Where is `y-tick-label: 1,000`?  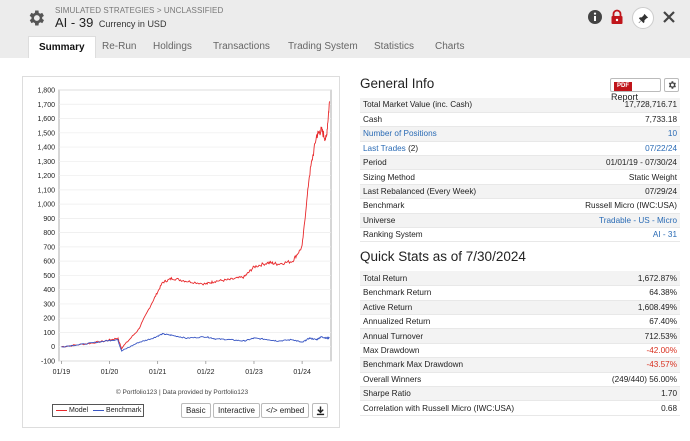 y-tick-label: 1,000 is located at coordinates (46, 205).